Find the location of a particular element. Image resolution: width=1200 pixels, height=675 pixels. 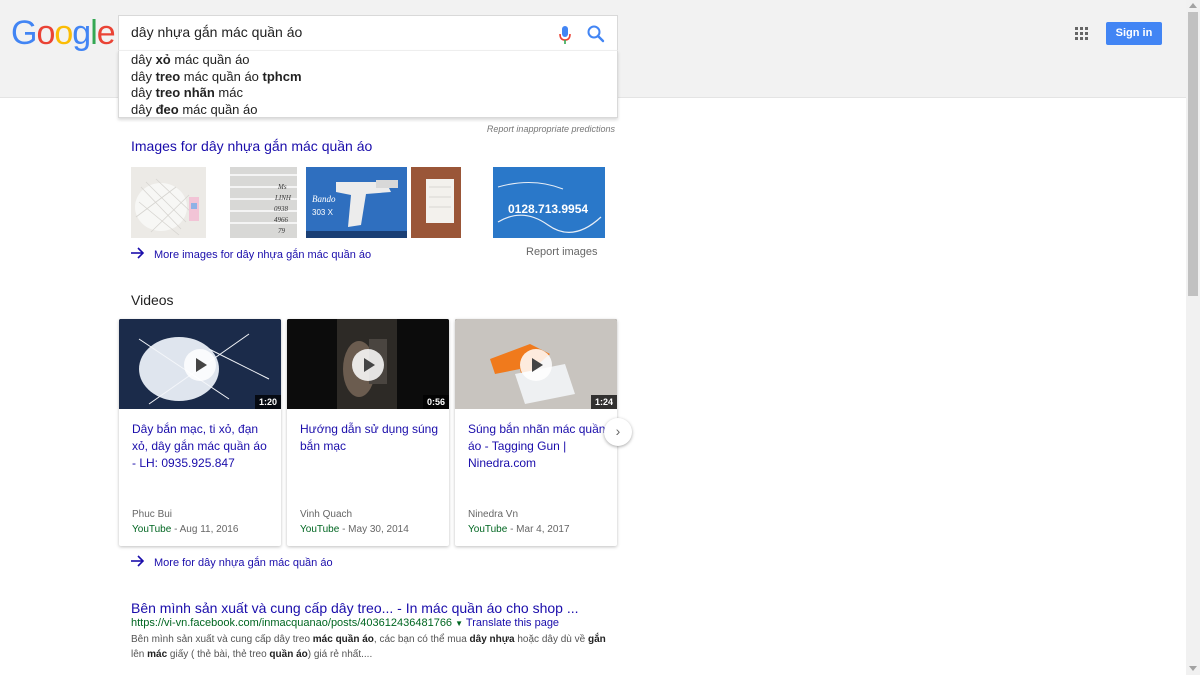

scroll-down-icon is located at coordinates (1193, 668).